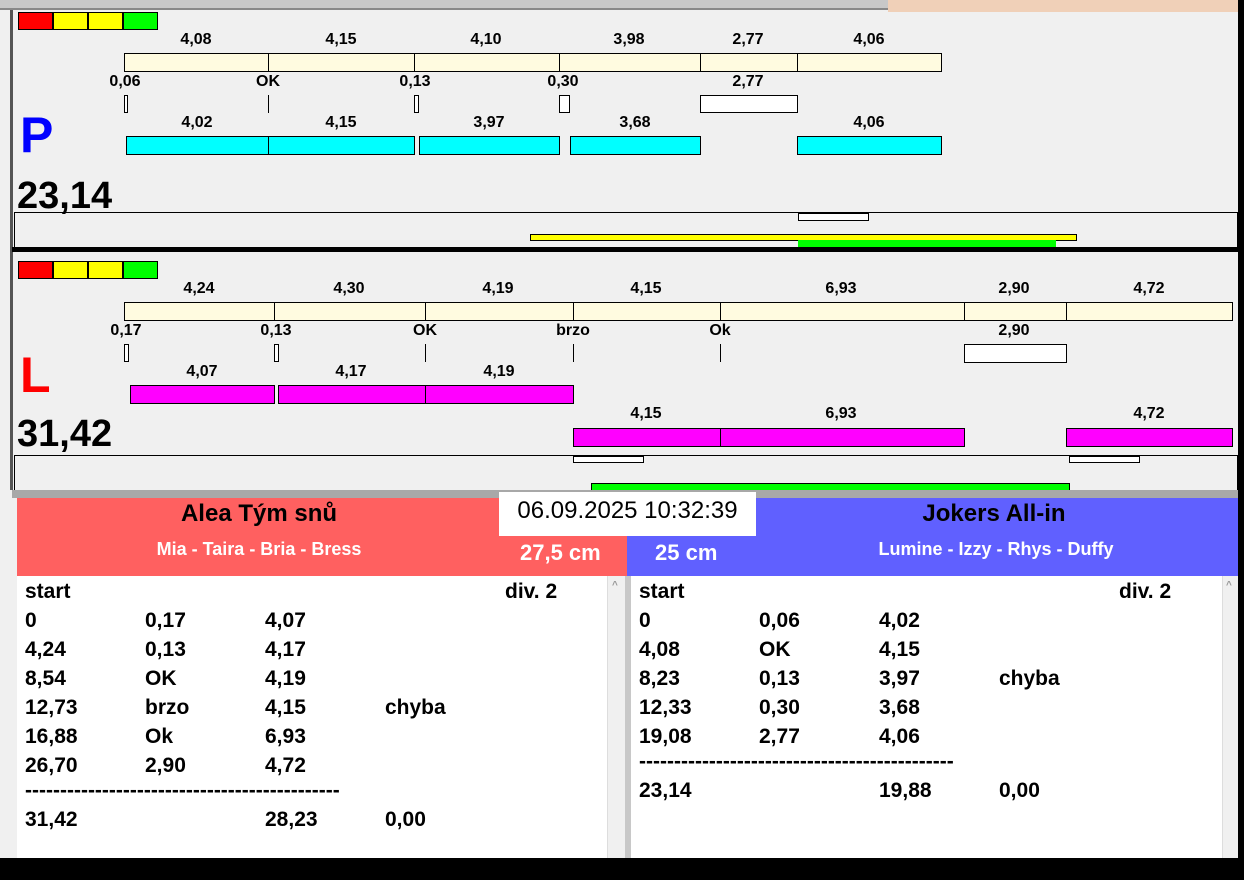  Describe the element at coordinates (165, 649) in the screenshot. I see `list-cell: 0,13` at that location.